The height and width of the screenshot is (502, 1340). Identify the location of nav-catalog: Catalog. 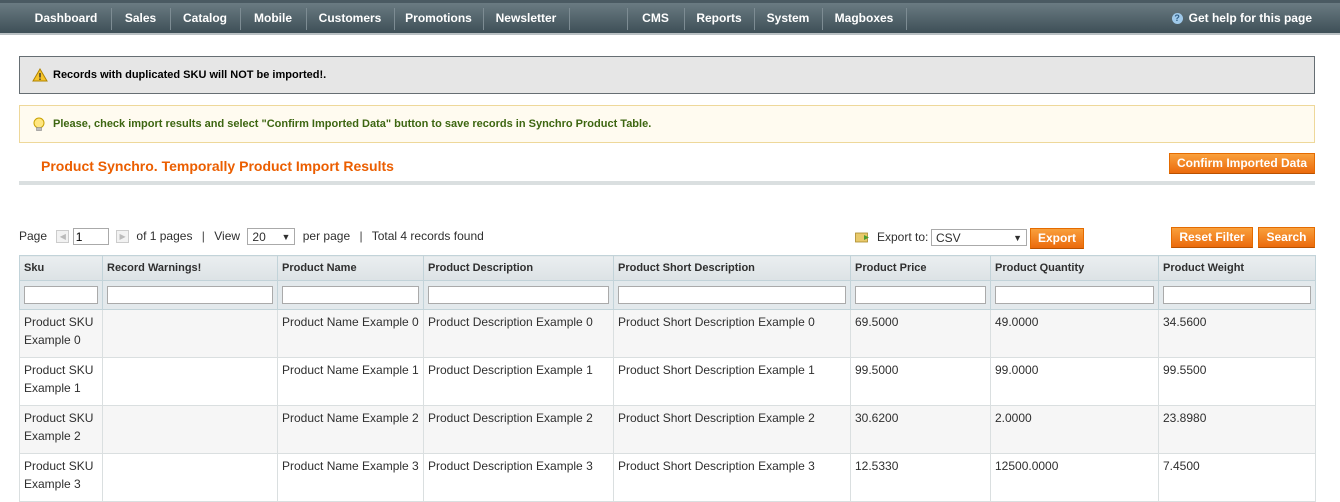
(205, 18).